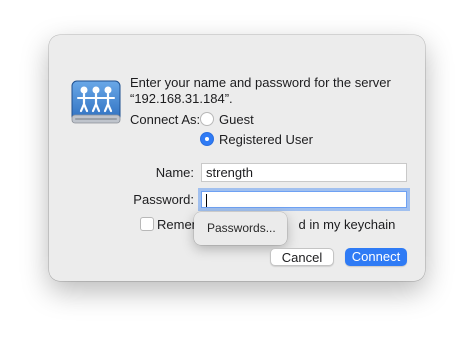  What do you see at coordinates (236, 119) in the screenshot?
I see `radio-guest-label: Guest` at bounding box center [236, 119].